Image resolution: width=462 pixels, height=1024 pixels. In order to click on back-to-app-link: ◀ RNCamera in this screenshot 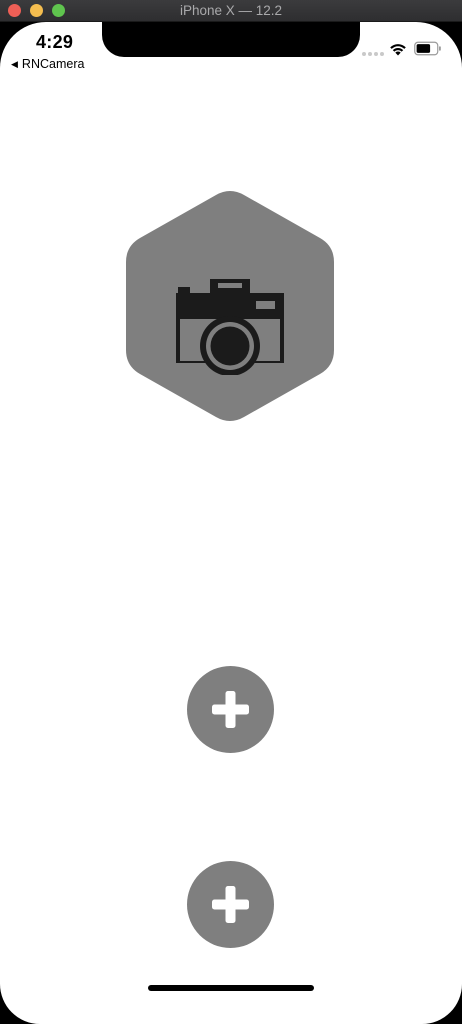, I will do `click(47, 64)`.